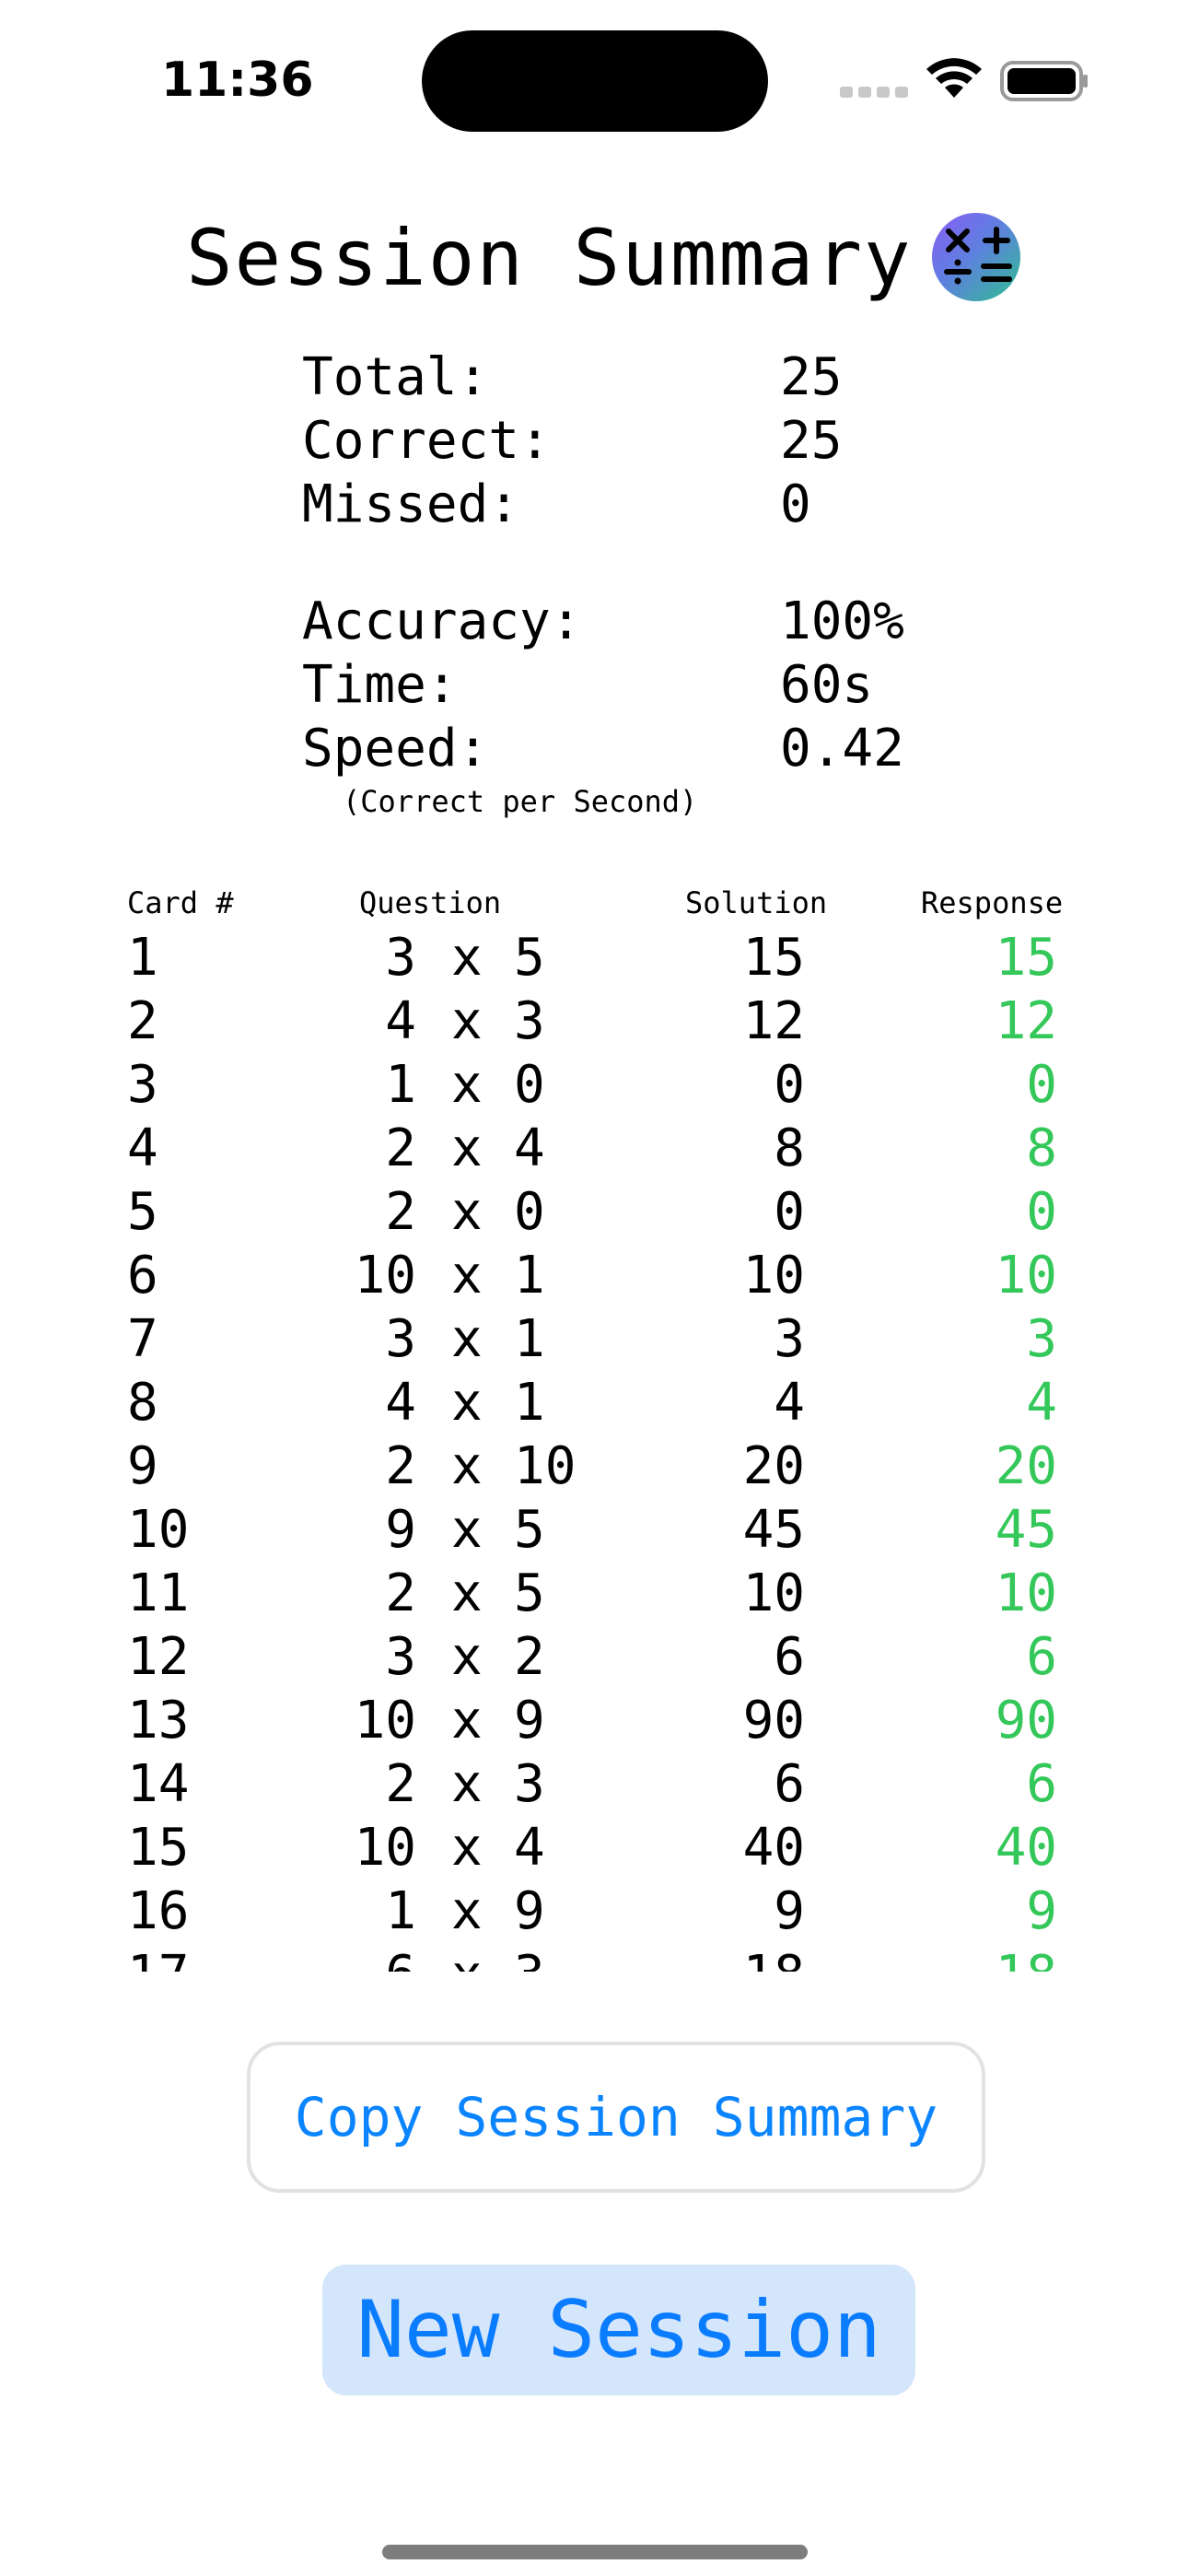 The image size is (1188, 2576). What do you see at coordinates (594, 1593) in the screenshot?
I see `table-row: 11 2 x 5 10 10` at bounding box center [594, 1593].